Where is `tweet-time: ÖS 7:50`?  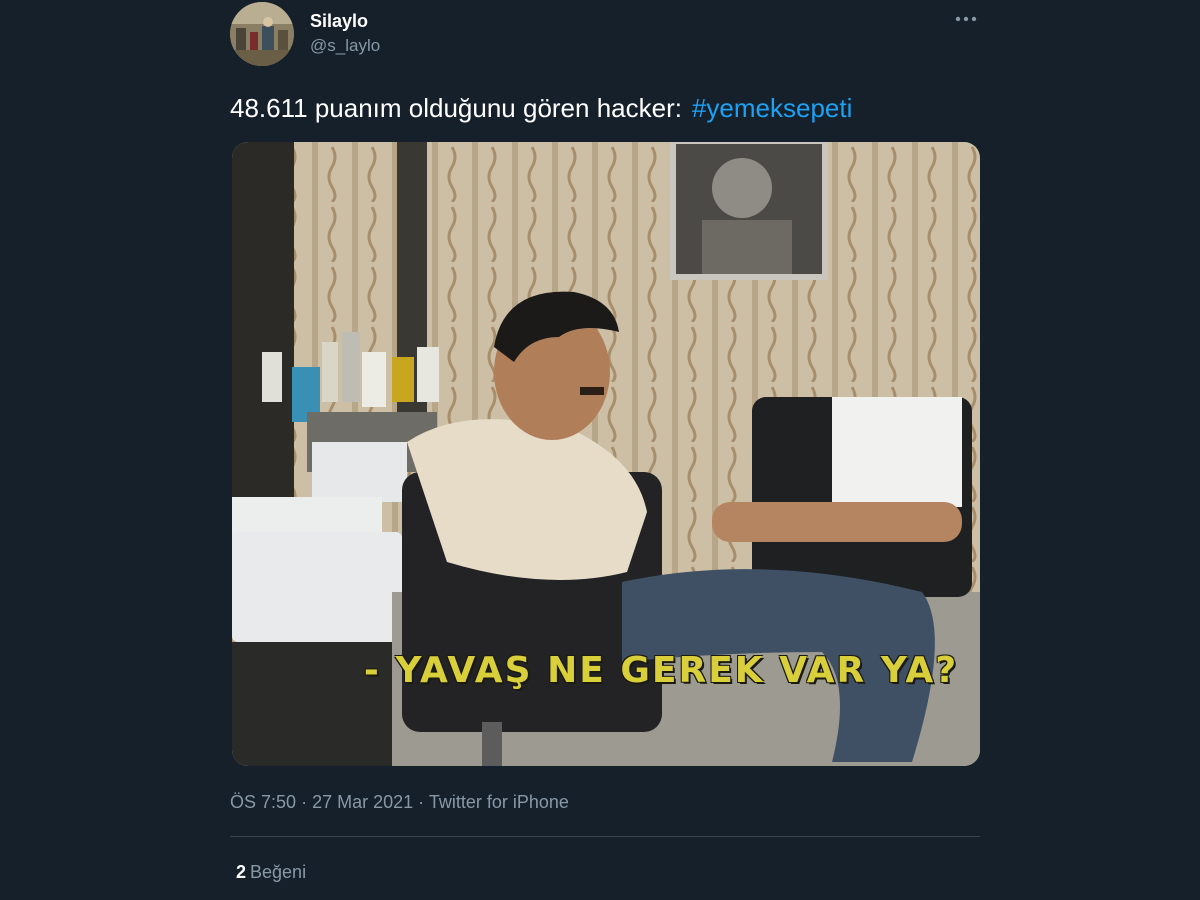 tweet-time: ÖS 7:50 is located at coordinates (263, 802).